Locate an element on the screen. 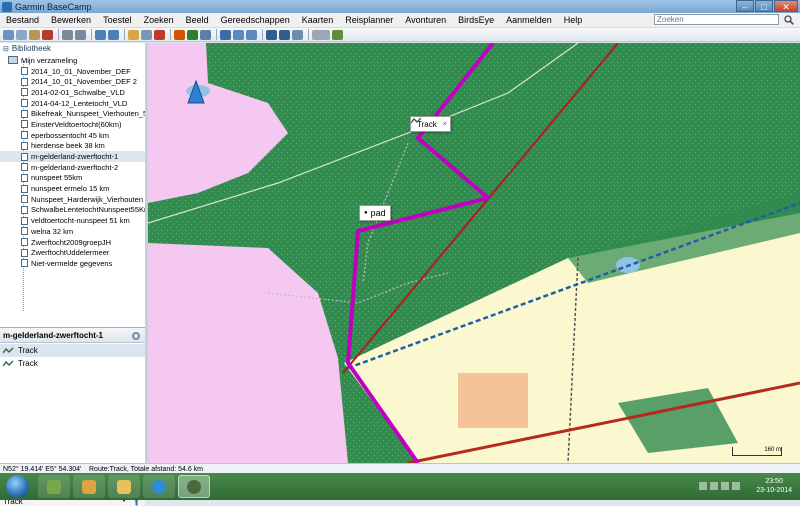  search-input is located at coordinates (716, 19).